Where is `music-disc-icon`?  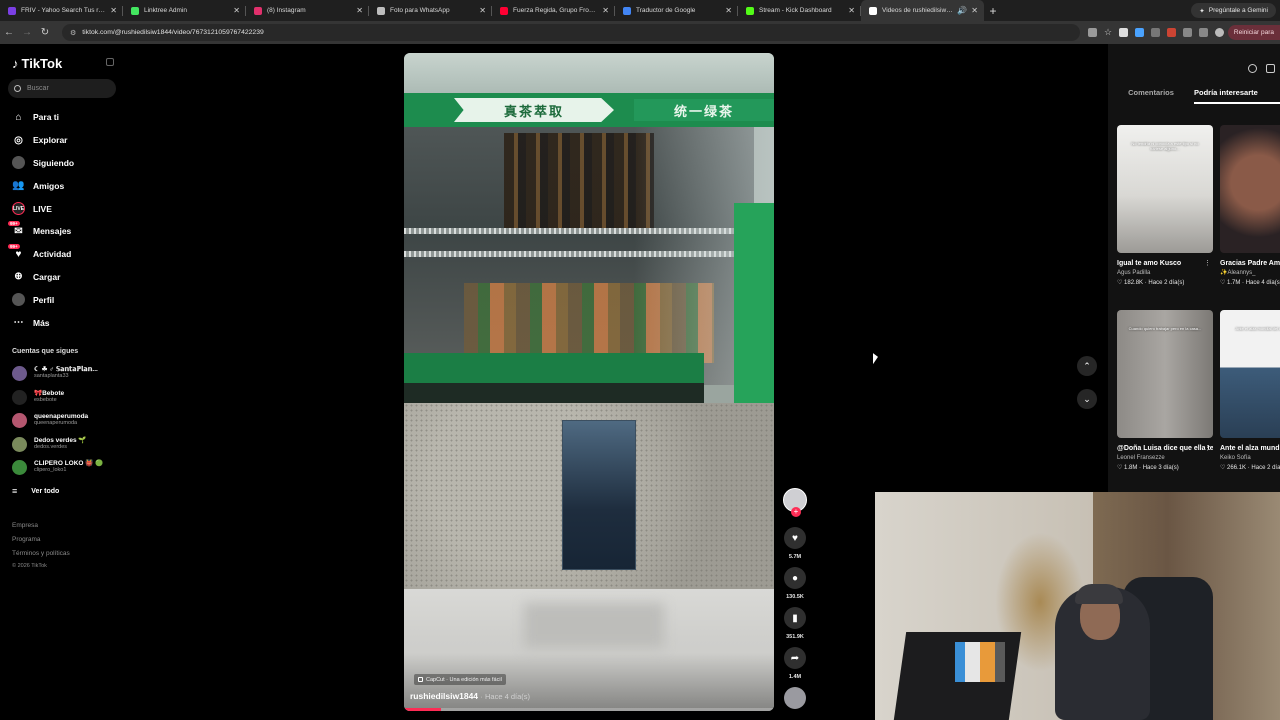
music-disc-icon is located at coordinates (795, 698).